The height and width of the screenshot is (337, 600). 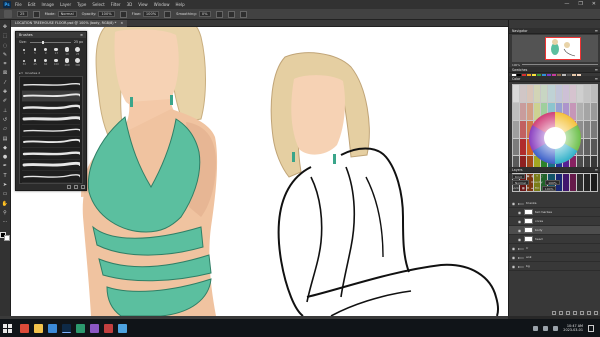 I want to click on color-wheel, so click(x=555, y=138).